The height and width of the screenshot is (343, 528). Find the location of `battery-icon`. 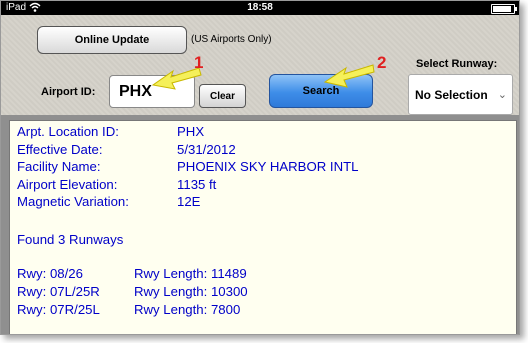

battery-icon is located at coordinates (504, 9).